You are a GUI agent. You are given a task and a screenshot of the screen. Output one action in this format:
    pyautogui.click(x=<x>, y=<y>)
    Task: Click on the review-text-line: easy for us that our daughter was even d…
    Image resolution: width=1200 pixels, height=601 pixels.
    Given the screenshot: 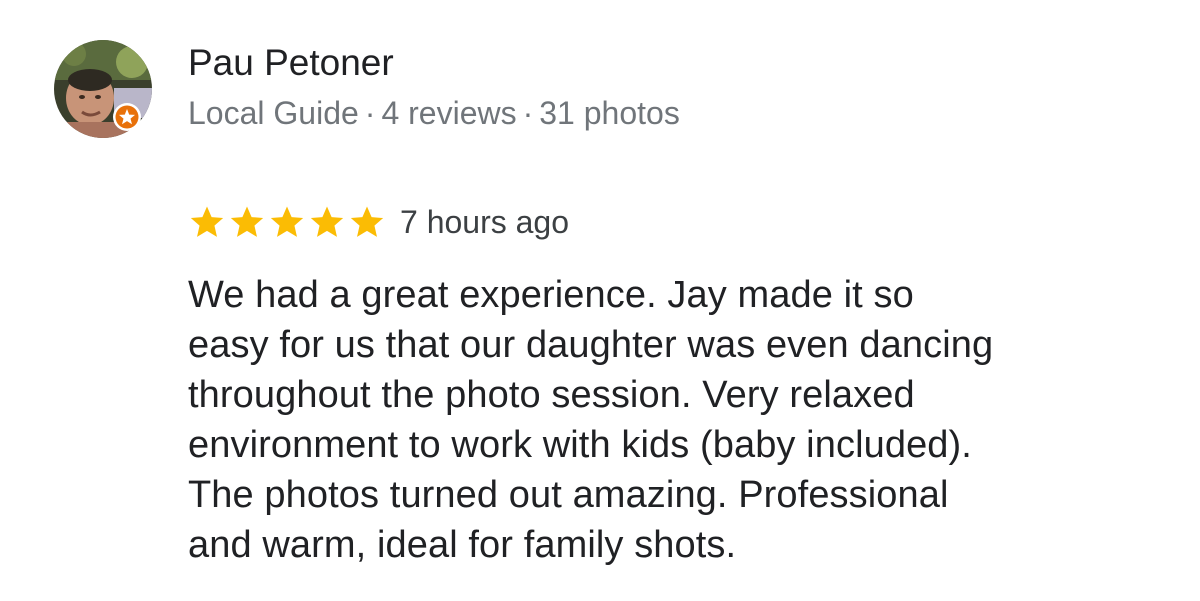 What is the action you would take?
    pyautogui.click(x=591, y=345)
    